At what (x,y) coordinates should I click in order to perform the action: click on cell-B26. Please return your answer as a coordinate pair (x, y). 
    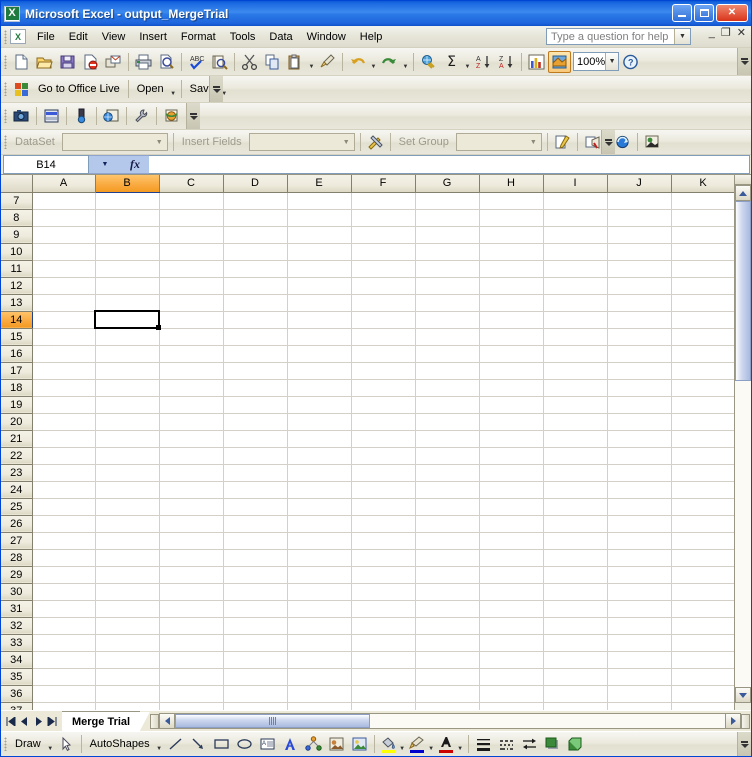
    Looking at the image, I should click on (127, 524).